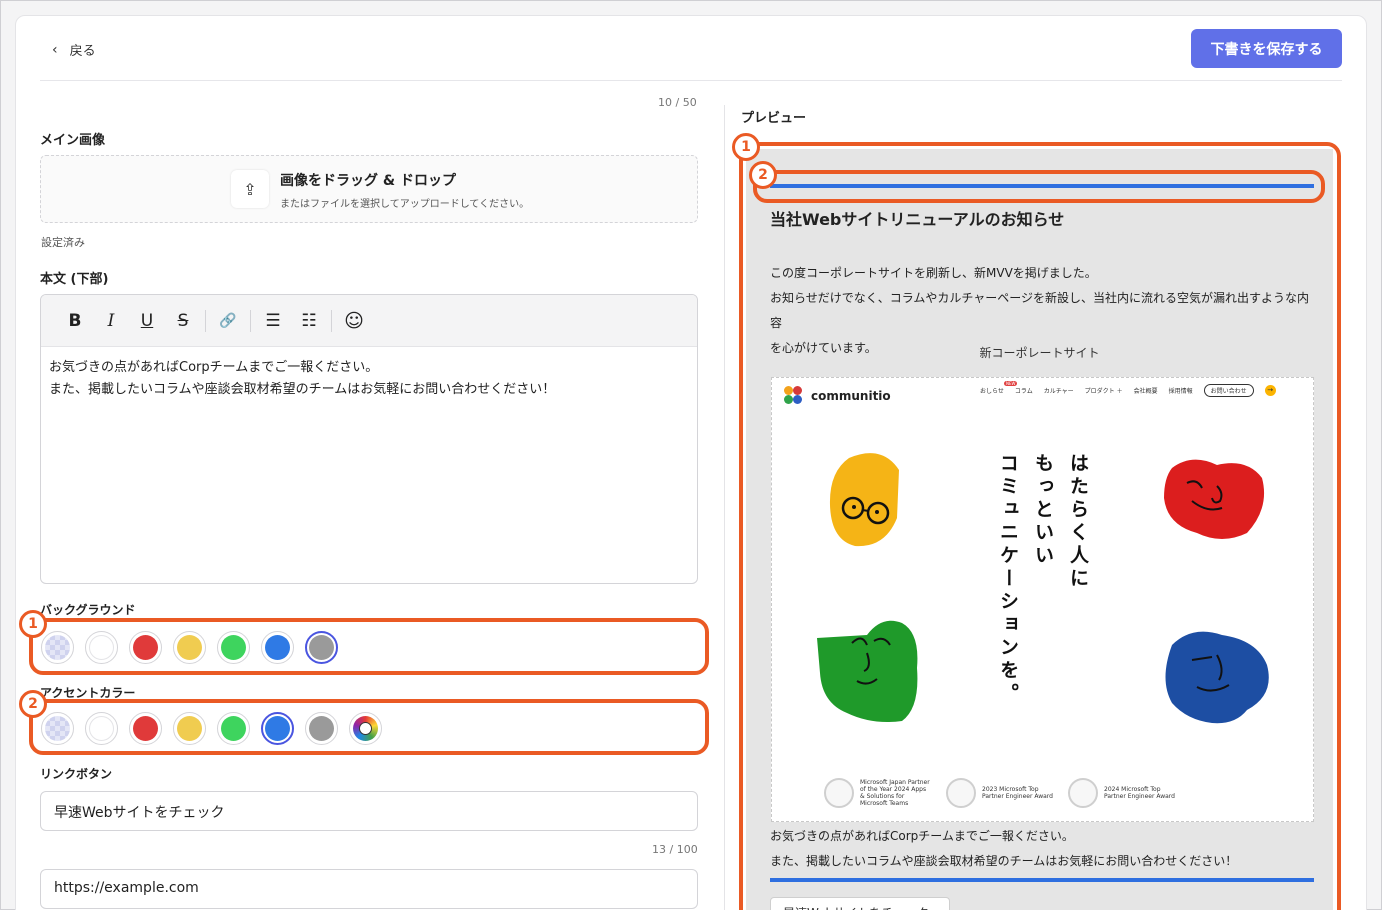  I want to click on back-label: 戻る, so click(82, 51).